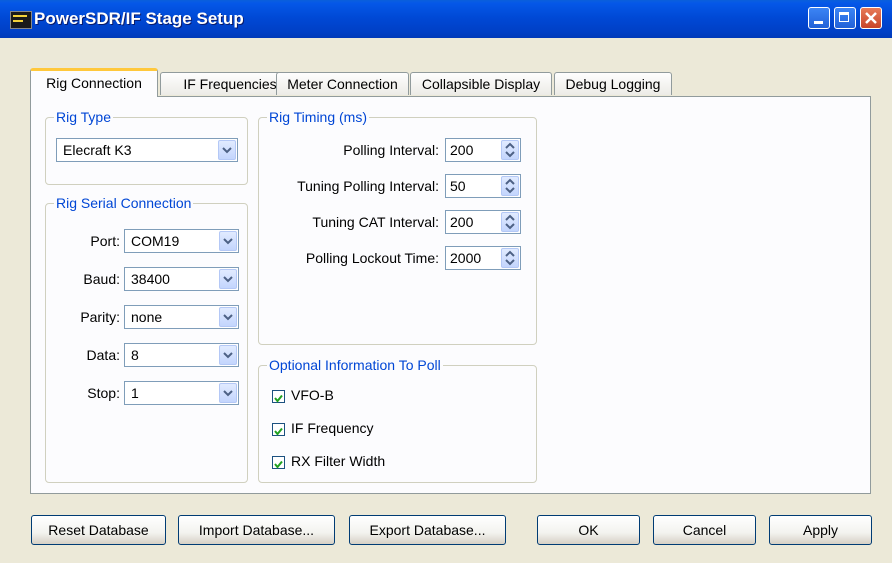  What do you see at coordinates (103, 393) in the screenshot?
I see `stop-bits-label: Stop:` at bounding box center [103, 393].